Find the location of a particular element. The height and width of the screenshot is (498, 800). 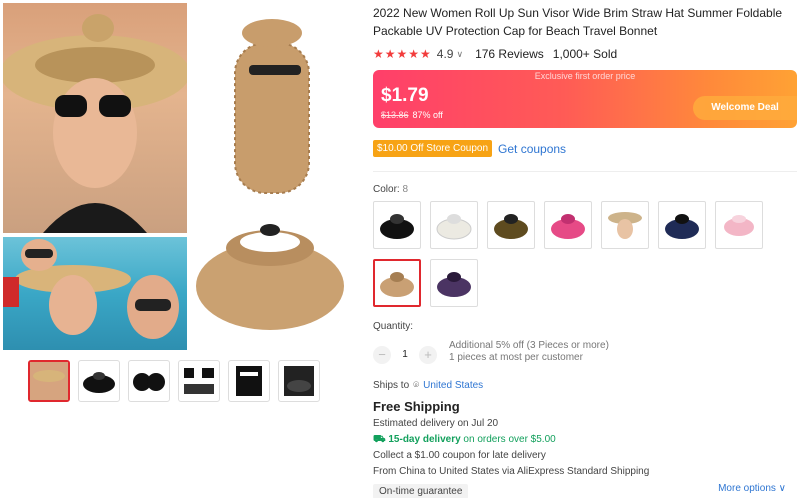

swatch-purple is located at coordinates (454, 283).